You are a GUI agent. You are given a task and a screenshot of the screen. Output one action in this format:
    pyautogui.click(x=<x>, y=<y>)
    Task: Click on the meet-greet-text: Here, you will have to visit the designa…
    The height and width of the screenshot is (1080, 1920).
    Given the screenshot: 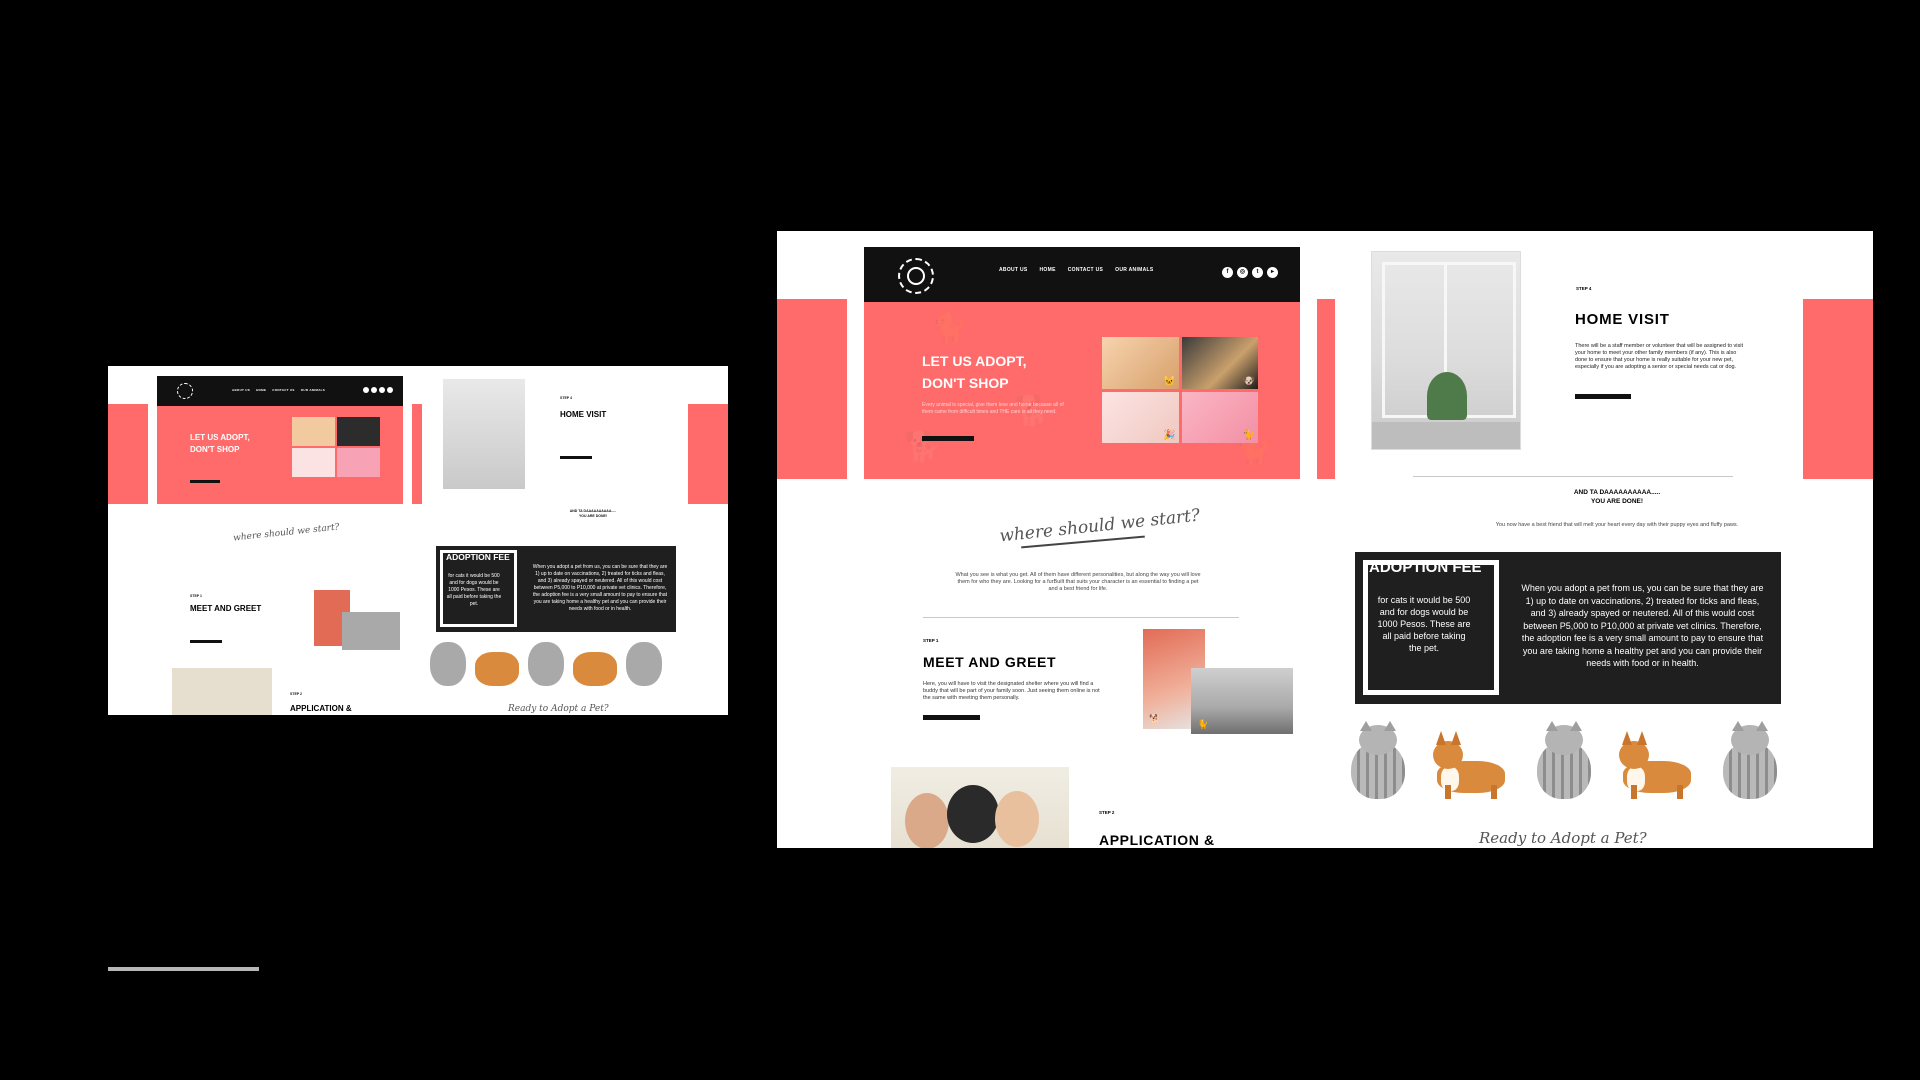 What is the action you would take?
    pyautogui.click(x=1011, y=691)
    